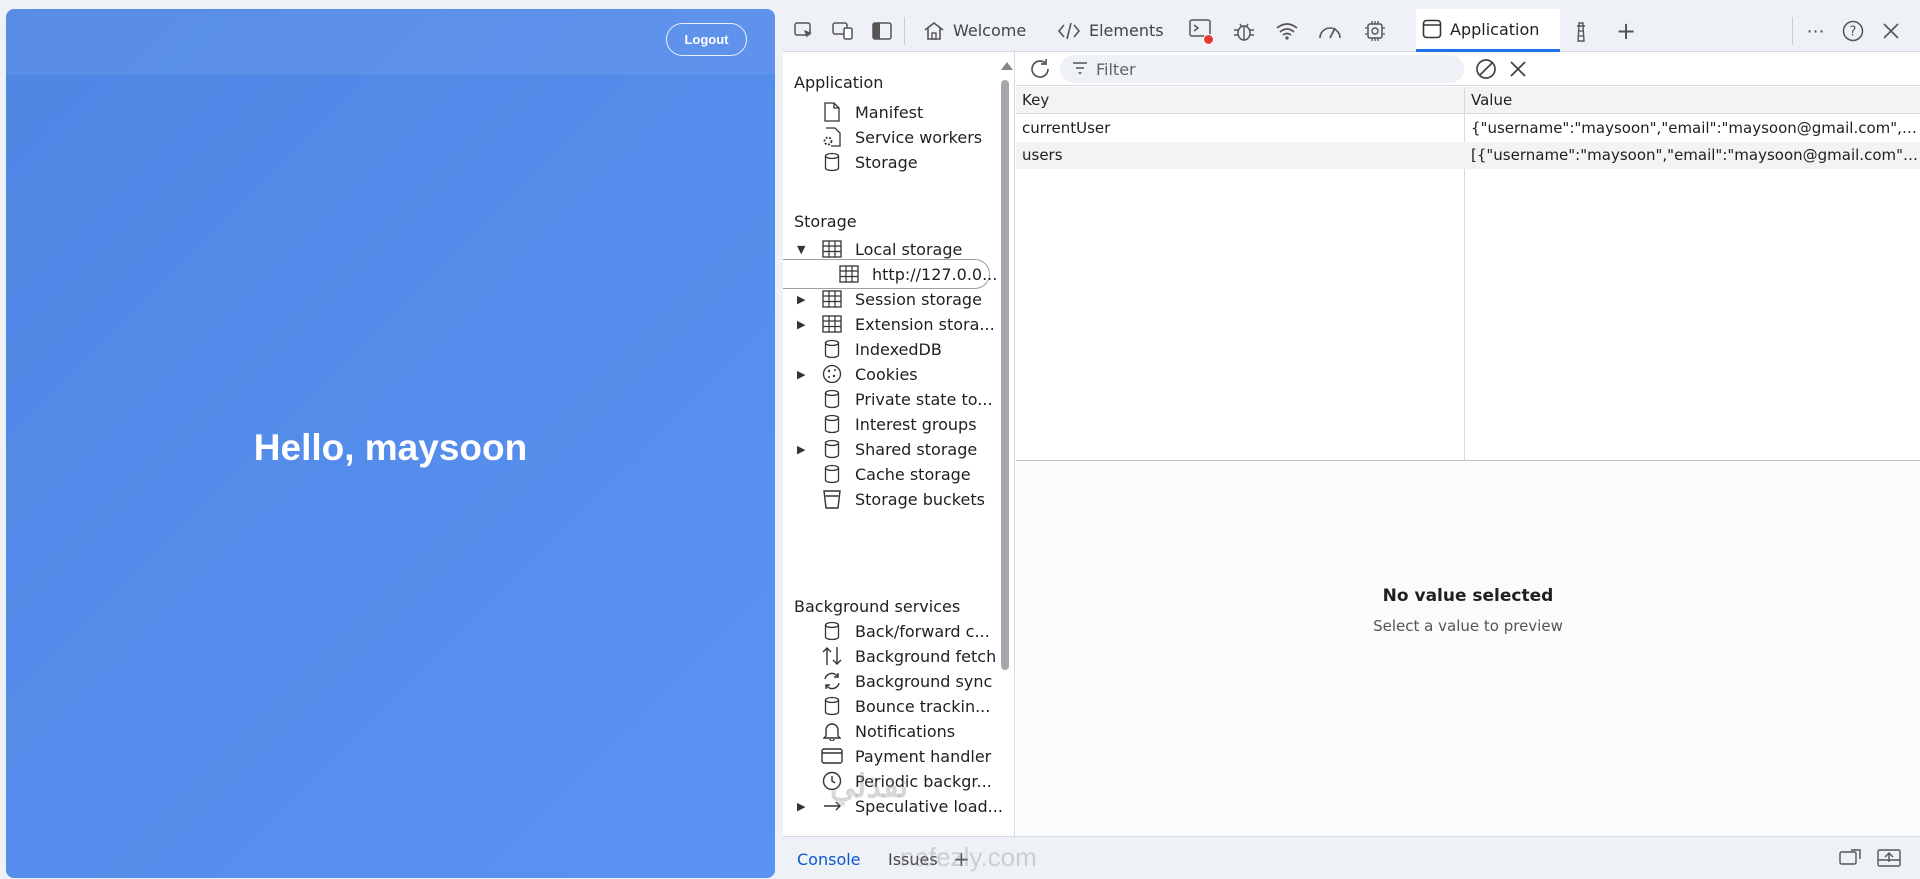 This screenshot has height=879, width=1920. I want to click on home-icon, so click(934, 30).